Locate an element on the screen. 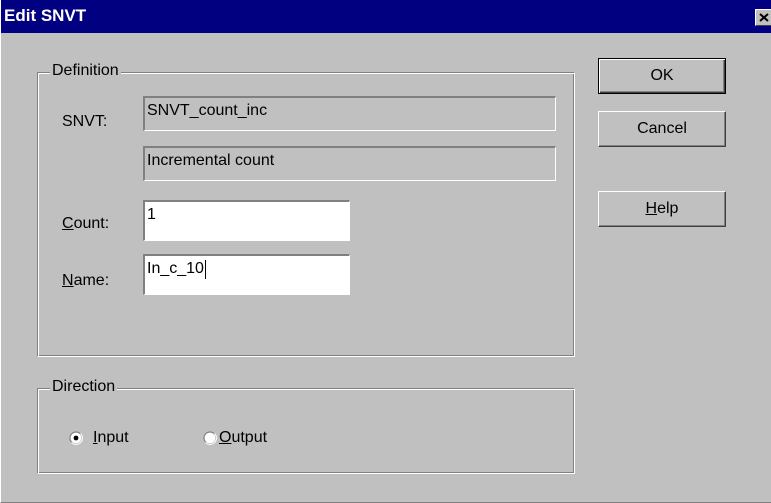  radio-output-label: Output is located at coordinates (243, 438).